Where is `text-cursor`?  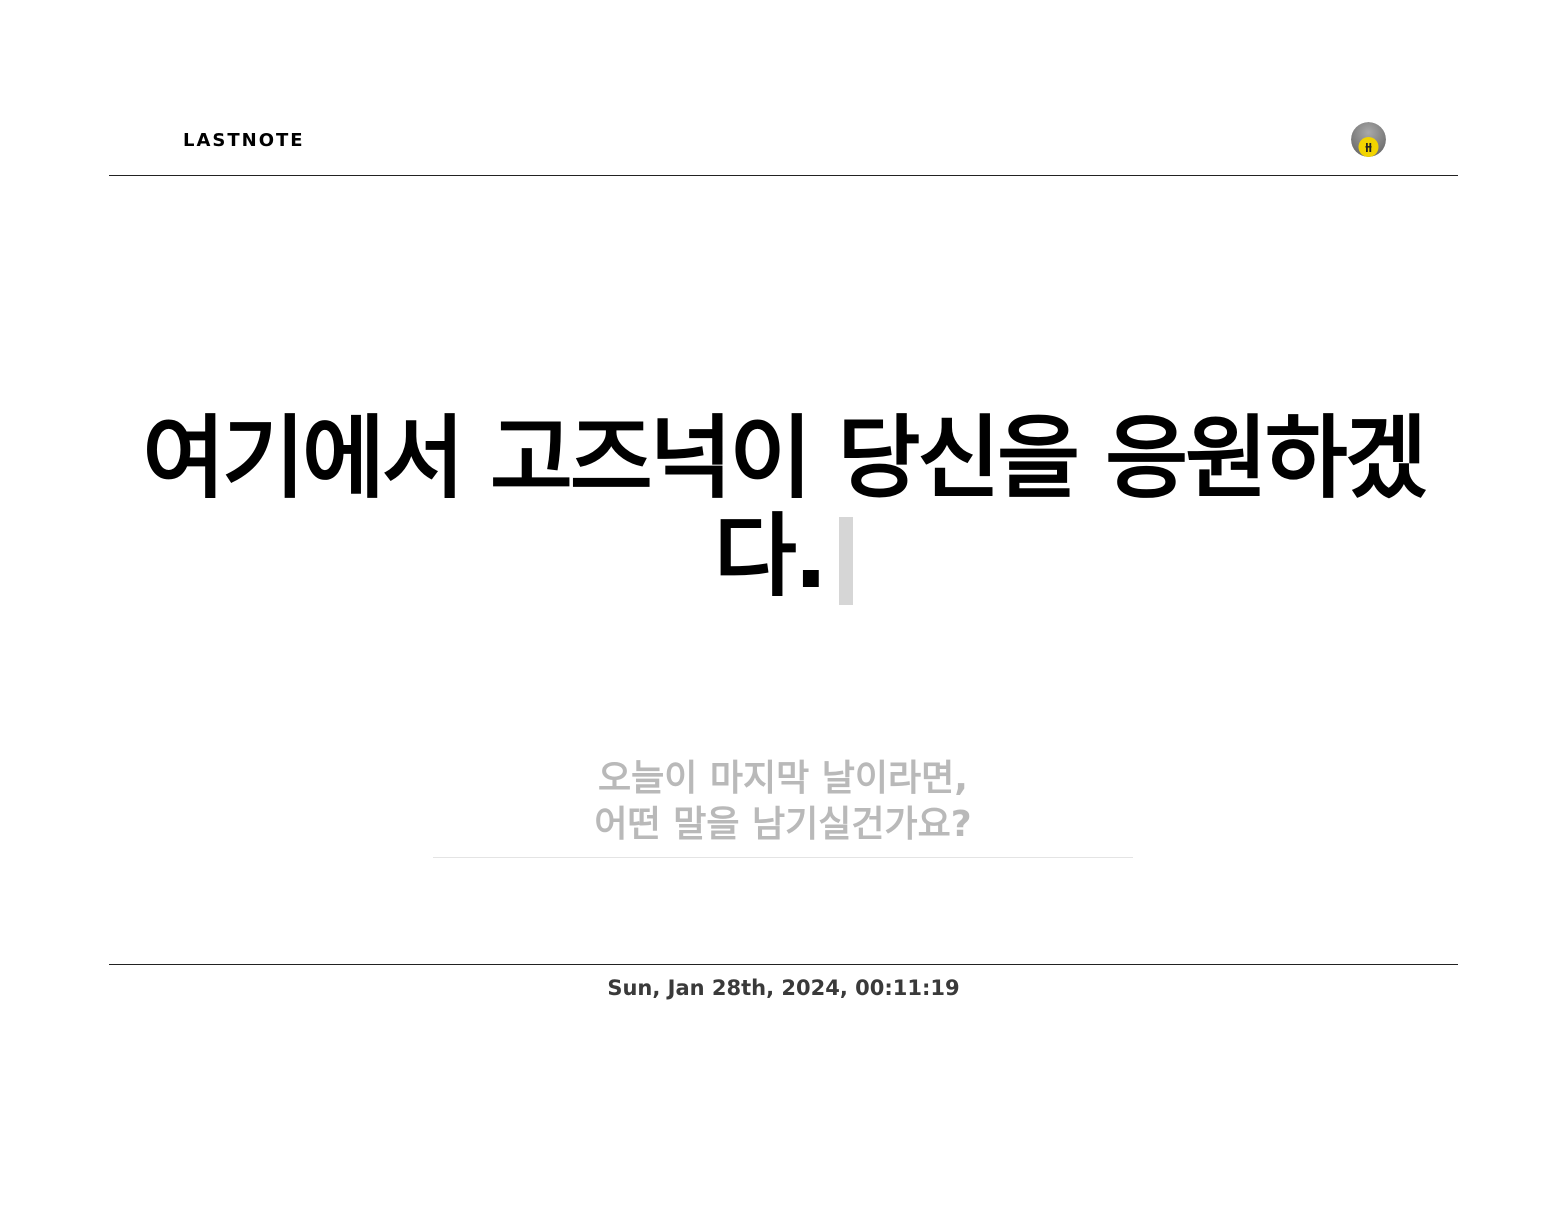 text-cursor is located at coordinates (846, 561).